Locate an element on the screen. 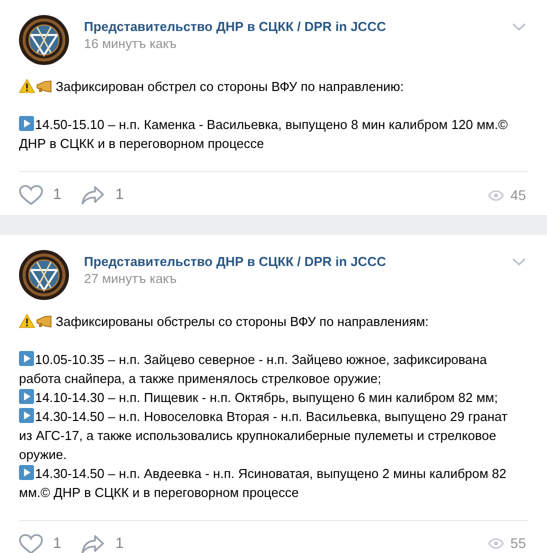 This screenshot has height=553, width=547. view-count: 55 is located at coordinates (518, 543).